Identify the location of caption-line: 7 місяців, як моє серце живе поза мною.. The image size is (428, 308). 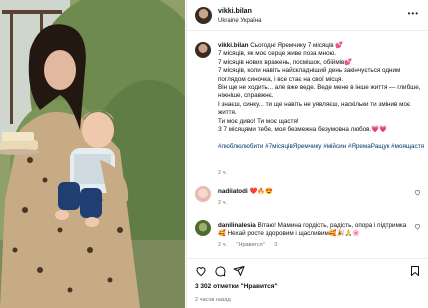
(277, 54).